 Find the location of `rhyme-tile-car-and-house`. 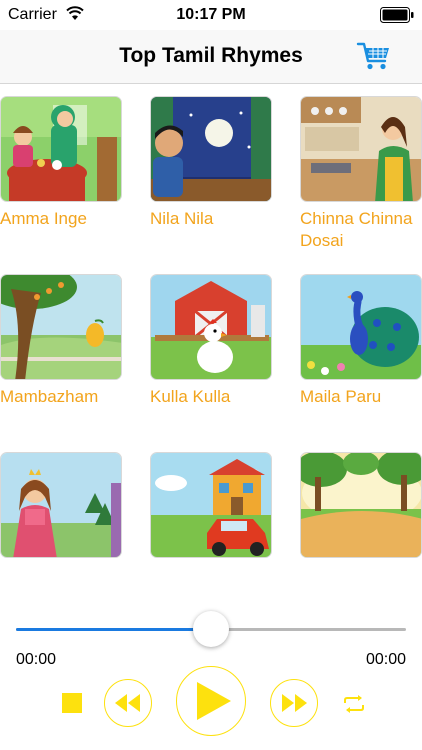

rhyme-tile-car-and-house is located at coordinates (211, 508).